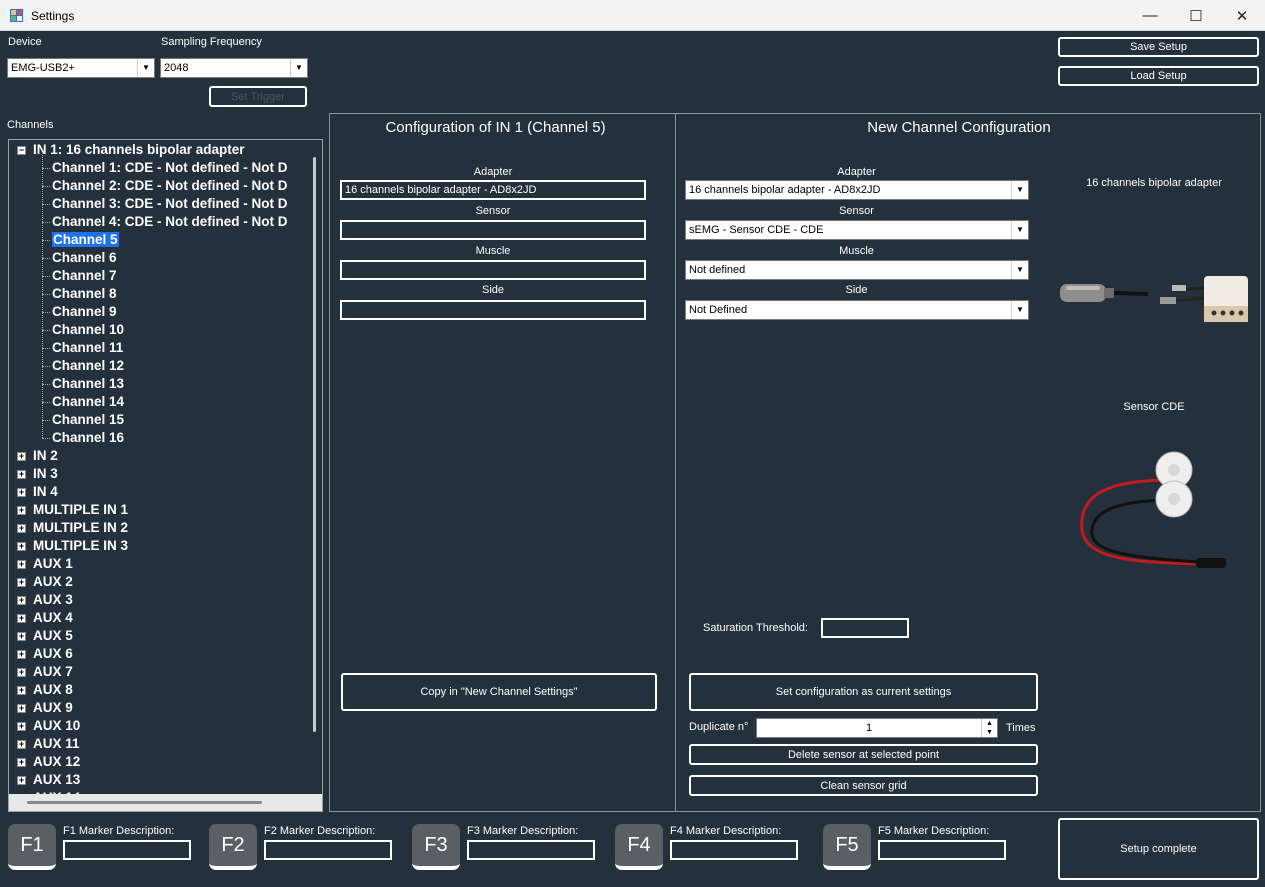 Image resolution: width=1265 pixels, height=887 pixels. Describe the element at coordinates (1158, 47) in the screenshot. I see `save-setup-button: Save Setup` at that location.